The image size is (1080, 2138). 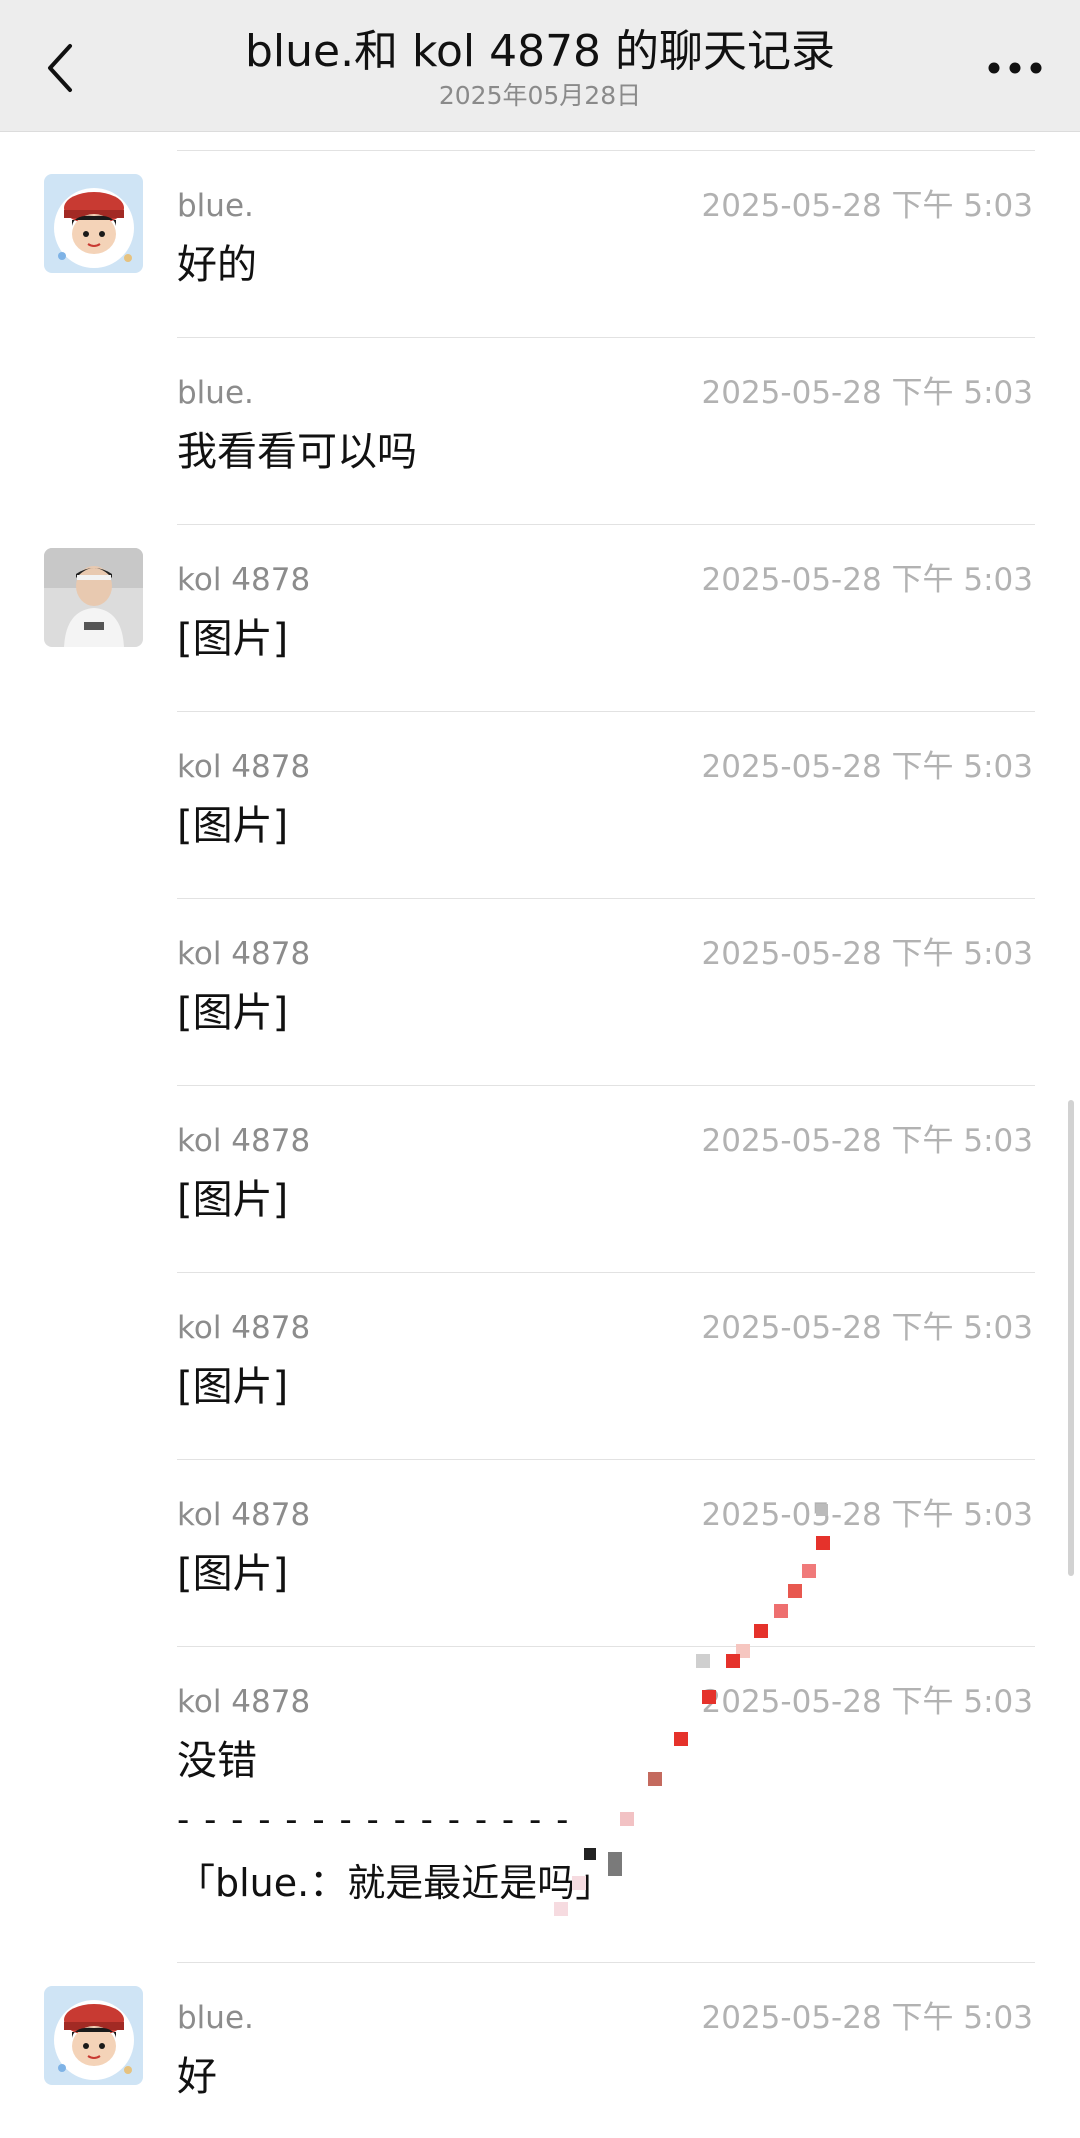 What do you see at coordinates (540, 243) in the screenshot?
I see `message-item: blue. 2025-05-28 下午 5:03 好的` at bounding box center [540, 243].